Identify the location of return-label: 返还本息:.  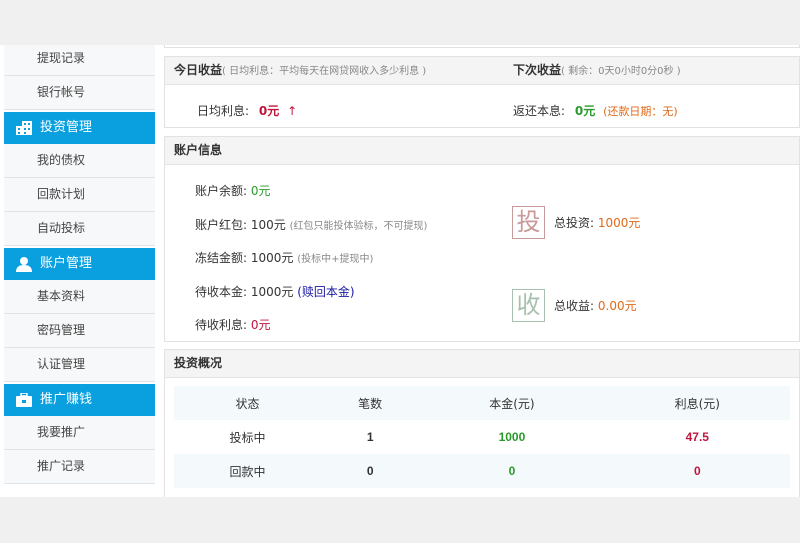
(539, 111).